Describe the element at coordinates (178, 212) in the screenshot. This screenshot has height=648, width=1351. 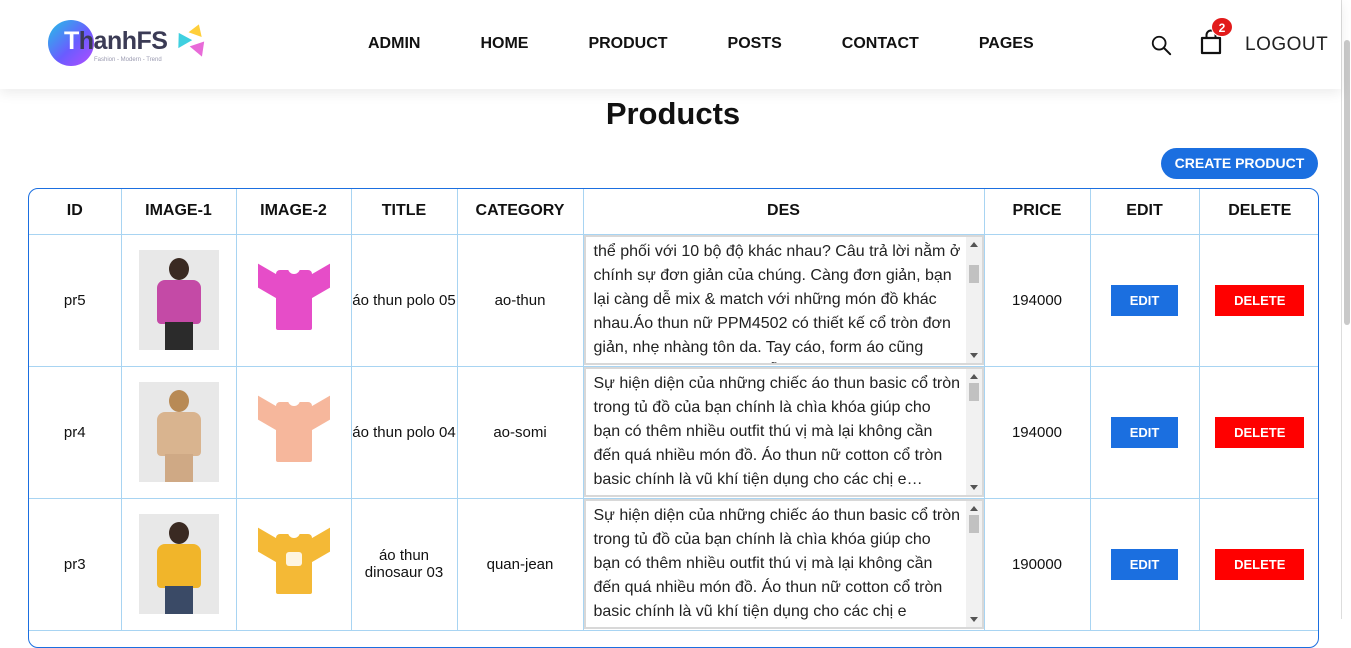
I see `column-header-image-1: IMAGE-1` at that location.